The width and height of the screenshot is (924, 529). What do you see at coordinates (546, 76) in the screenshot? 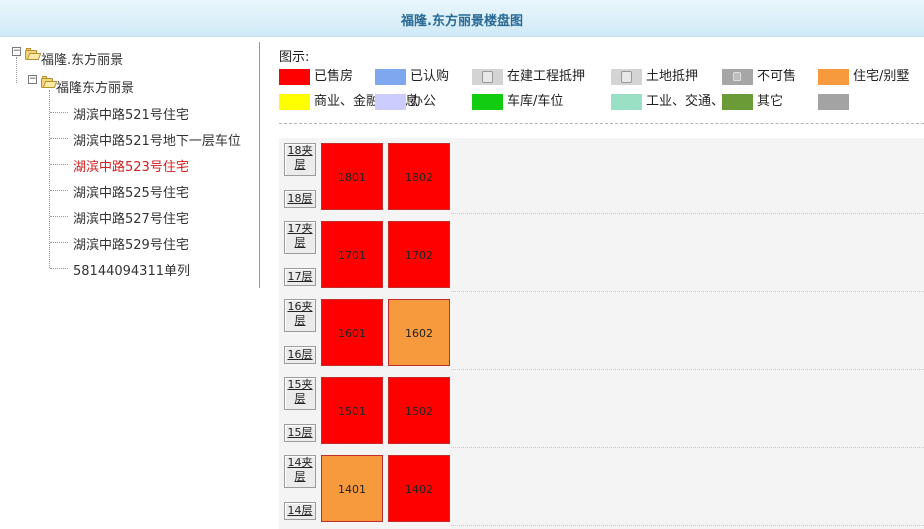
I see `legend-label: 在建工程抵押` at bounding box center [546, 76].